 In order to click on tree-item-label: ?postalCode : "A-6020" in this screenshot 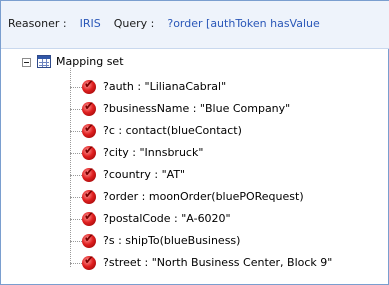, I will do `click(167, 218)`.